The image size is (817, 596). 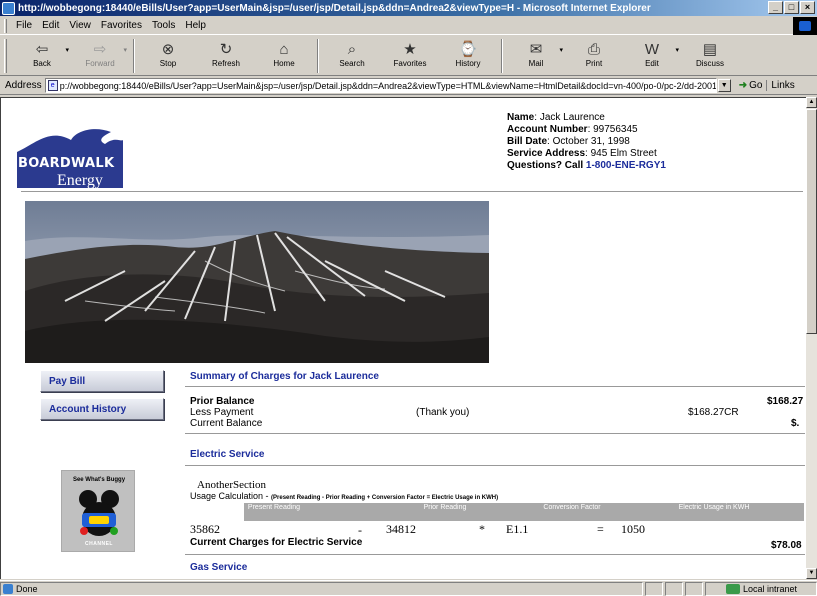 I want to click on summary-divider, so click(x=495, y=386).